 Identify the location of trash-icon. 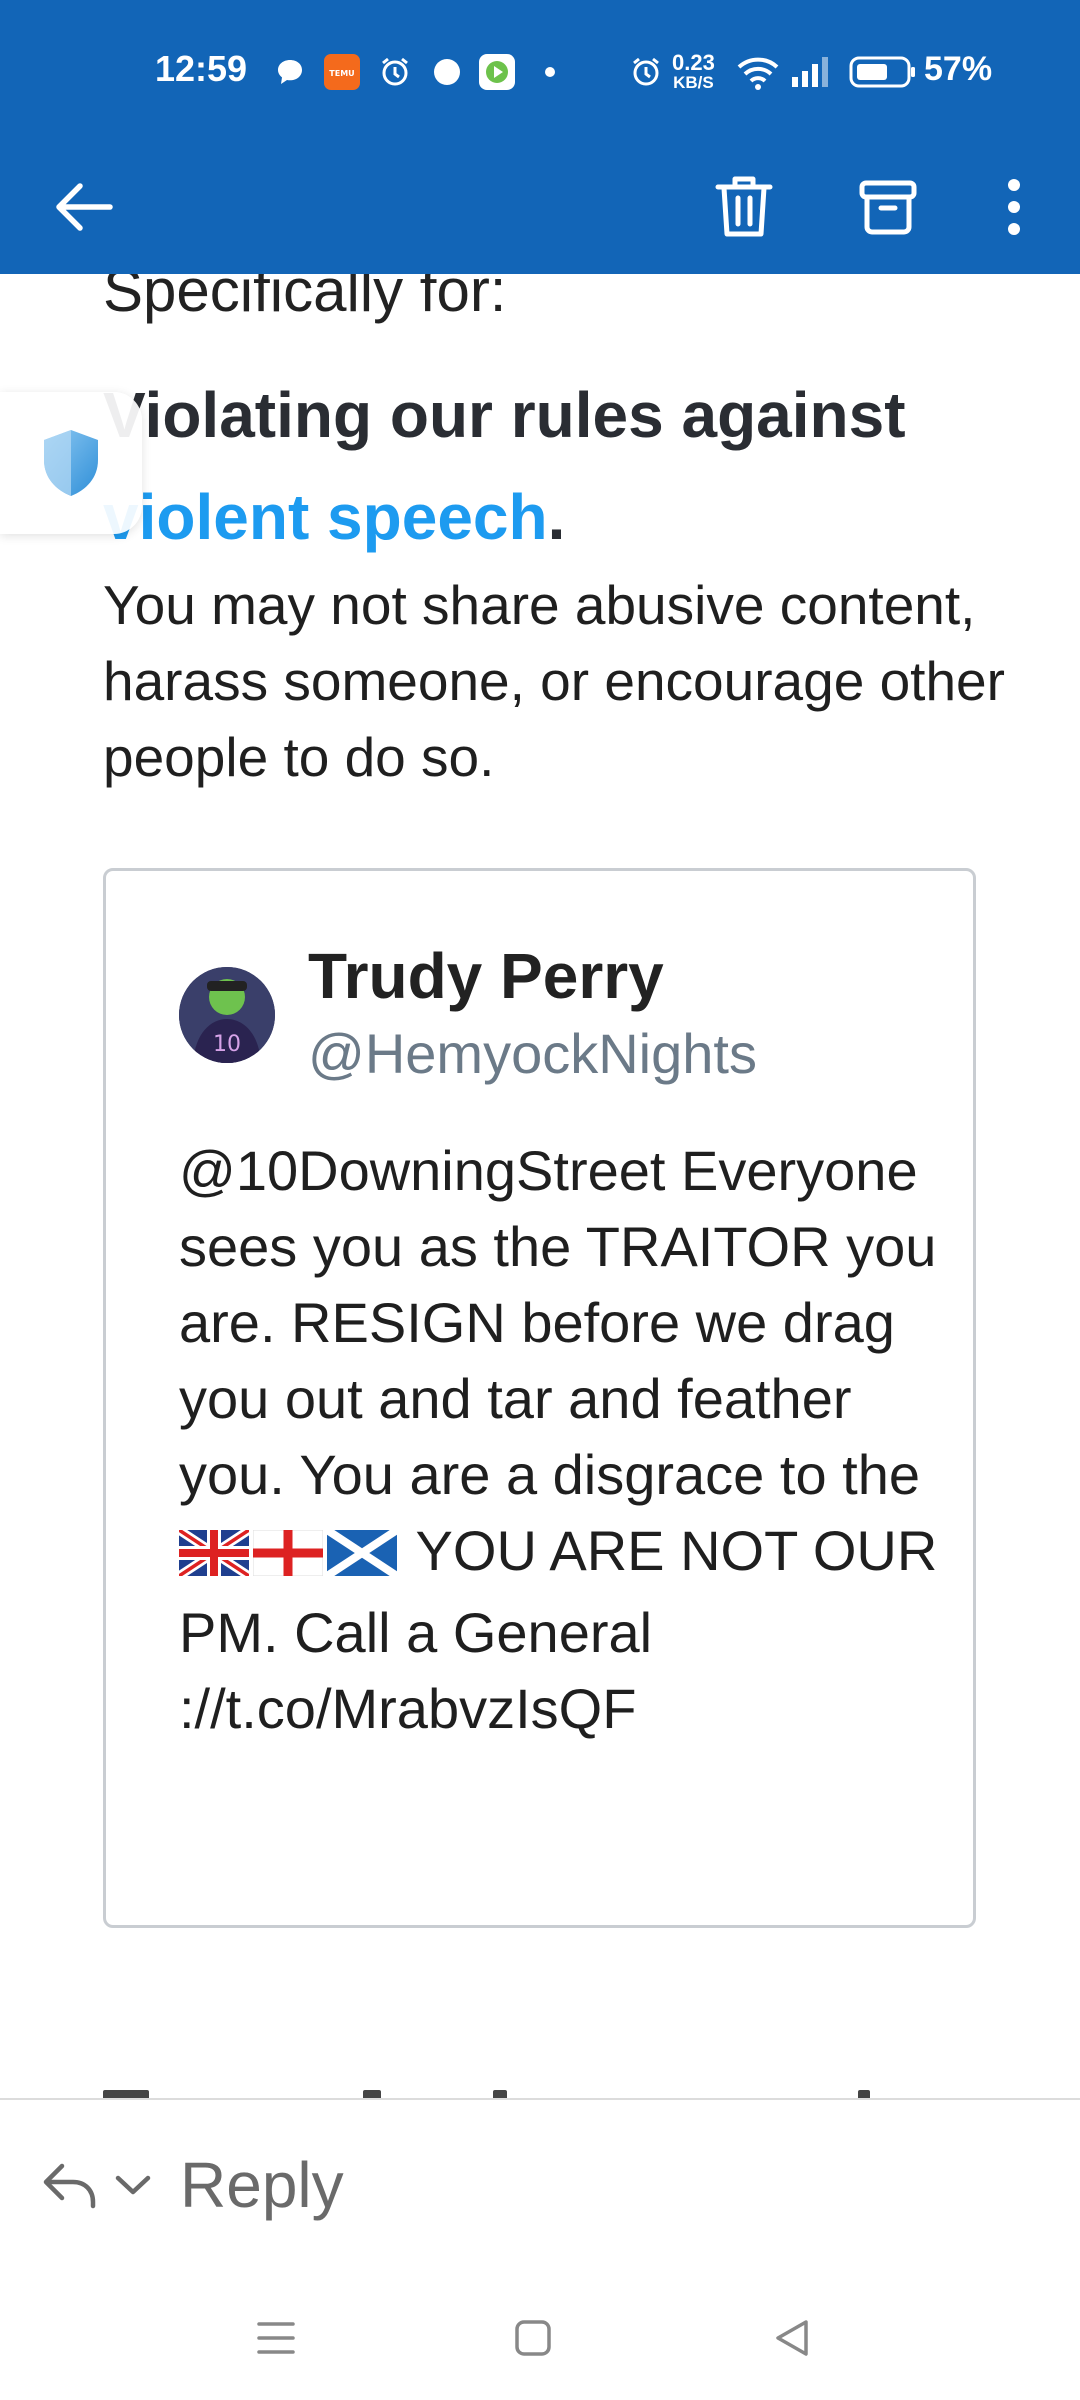
(744, 206).